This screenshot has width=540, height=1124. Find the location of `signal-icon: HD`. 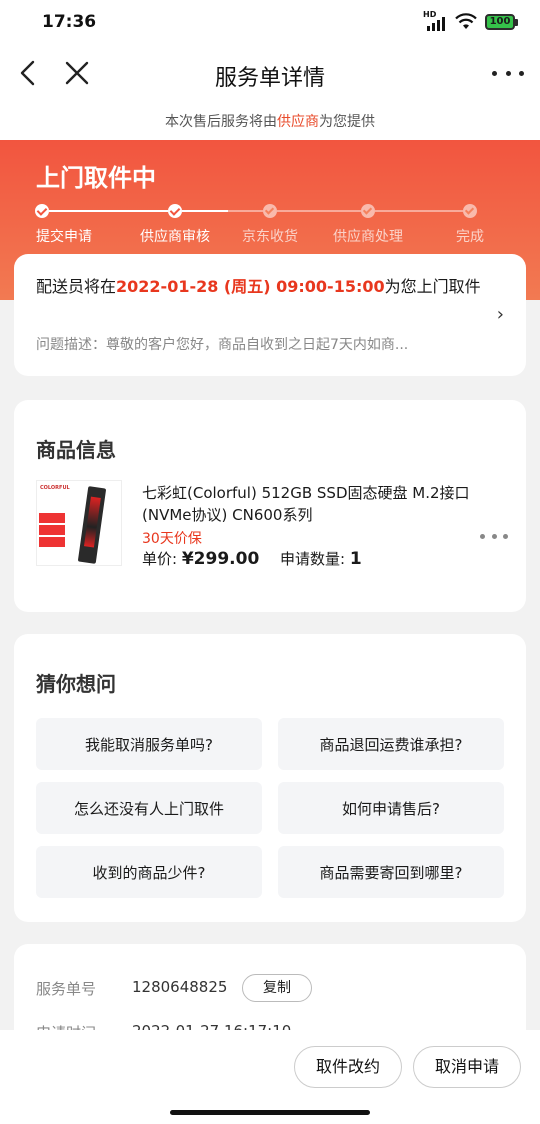

signal-icon: HD is located at coordinates (435, 21).